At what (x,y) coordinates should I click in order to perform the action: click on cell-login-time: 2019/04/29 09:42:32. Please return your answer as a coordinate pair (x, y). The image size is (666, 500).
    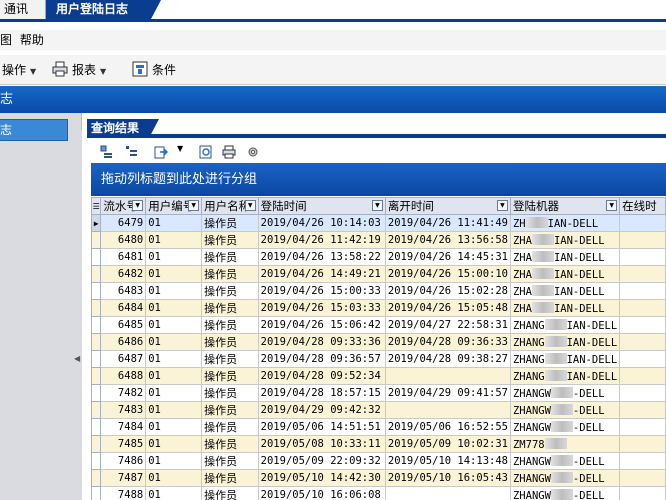
    Looking at the image, I should click on (321, 410).